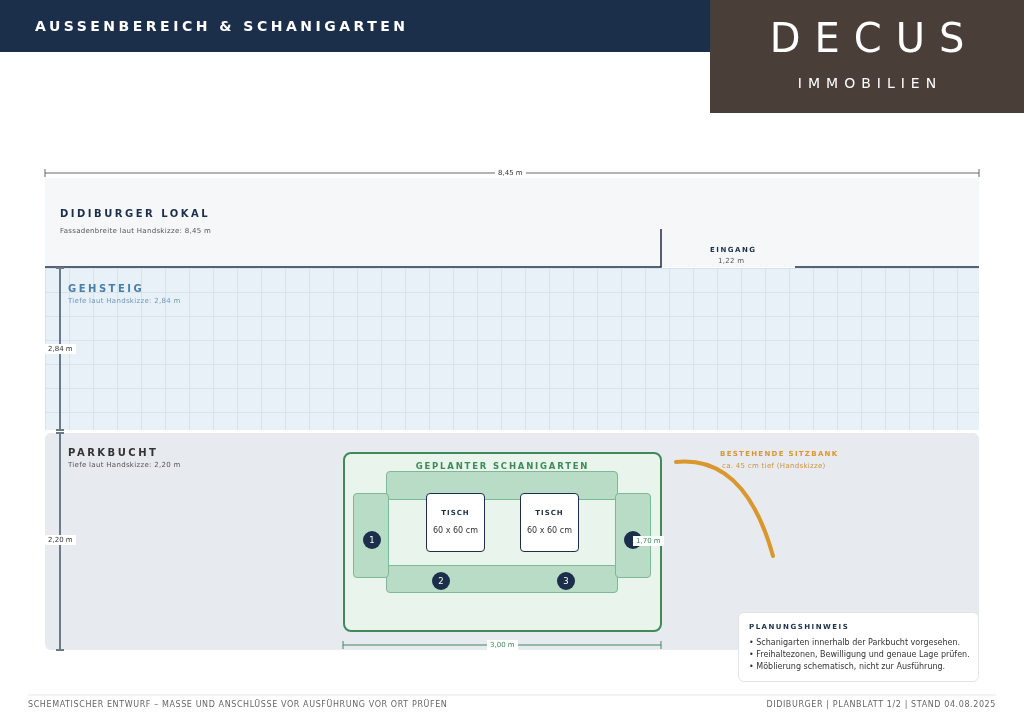  What do you see at coordinates (222, 26) in the screenshot?
I see `page-title: AUSSENBEREICH & SCHANIGARTEN` at bounding box center [222, 26].